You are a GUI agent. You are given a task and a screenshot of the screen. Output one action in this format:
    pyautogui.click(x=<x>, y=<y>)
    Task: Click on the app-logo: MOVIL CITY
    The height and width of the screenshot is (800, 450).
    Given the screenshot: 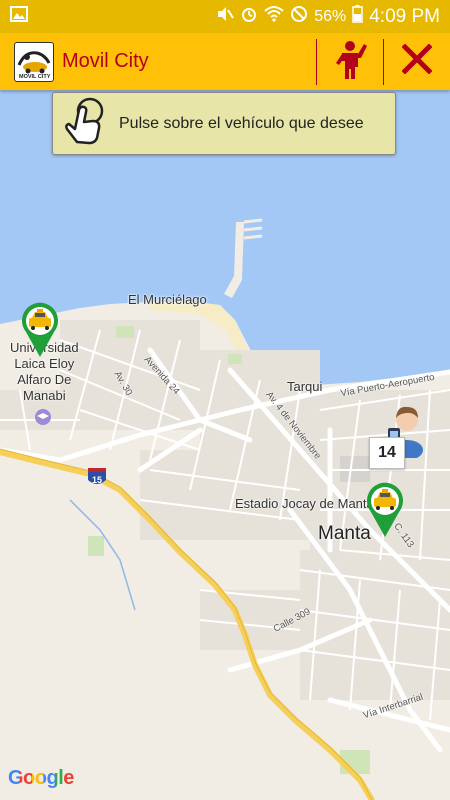 What is the action you would take?
    pyautogui.click(x=34, y=61)
    